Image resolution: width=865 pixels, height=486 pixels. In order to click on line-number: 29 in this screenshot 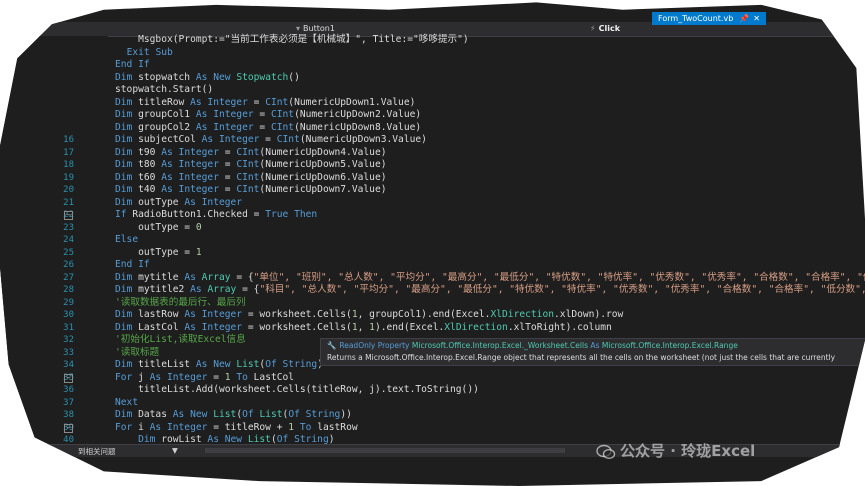, I will do `click(68, 302)`.